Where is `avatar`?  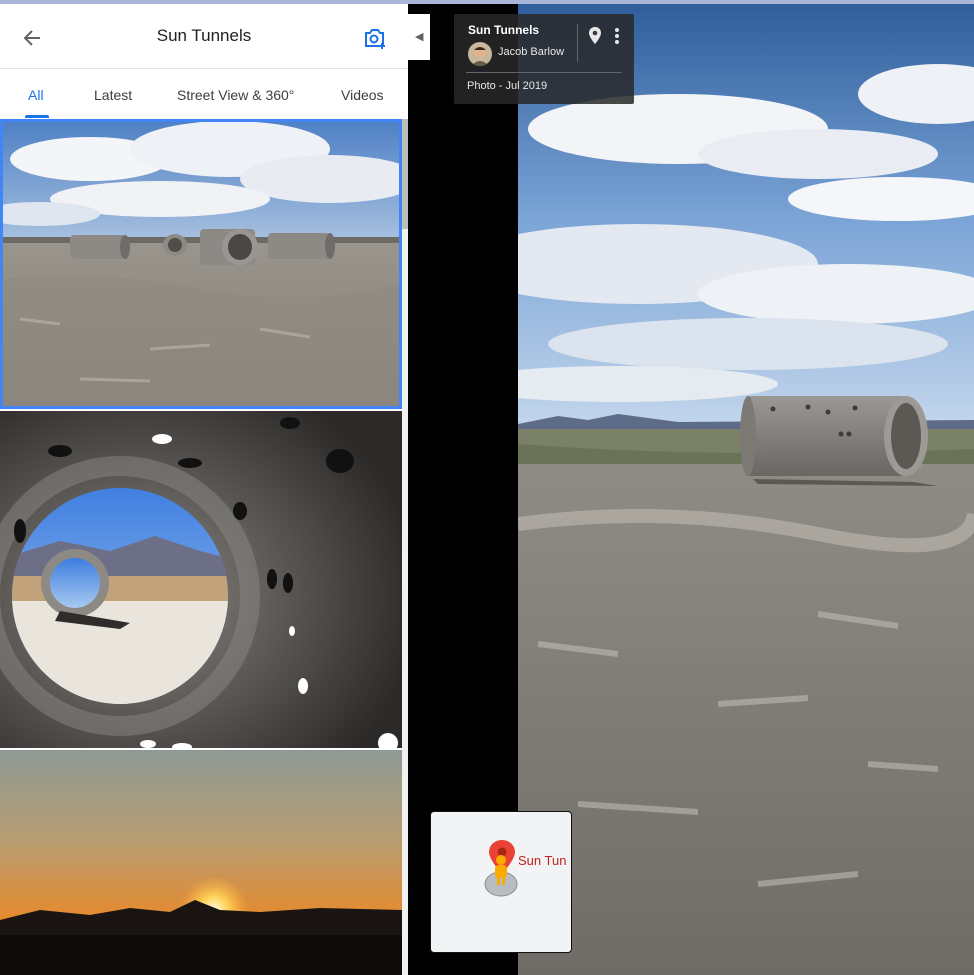 avatar is located at coordinates (480, 54).